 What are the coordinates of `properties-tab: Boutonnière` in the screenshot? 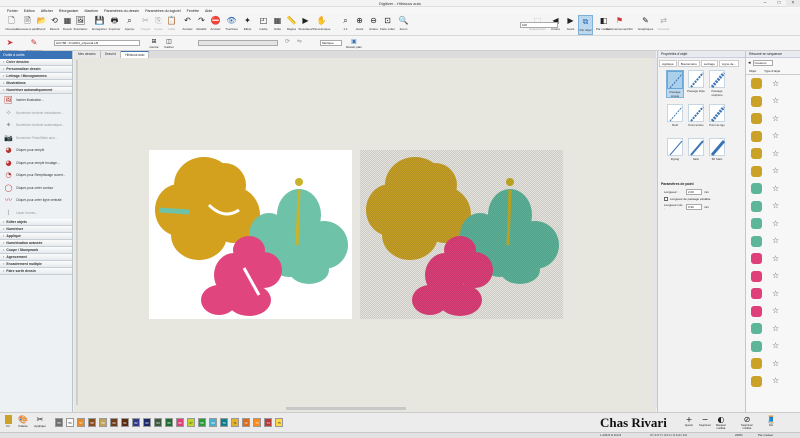 It's located at (688, 63).